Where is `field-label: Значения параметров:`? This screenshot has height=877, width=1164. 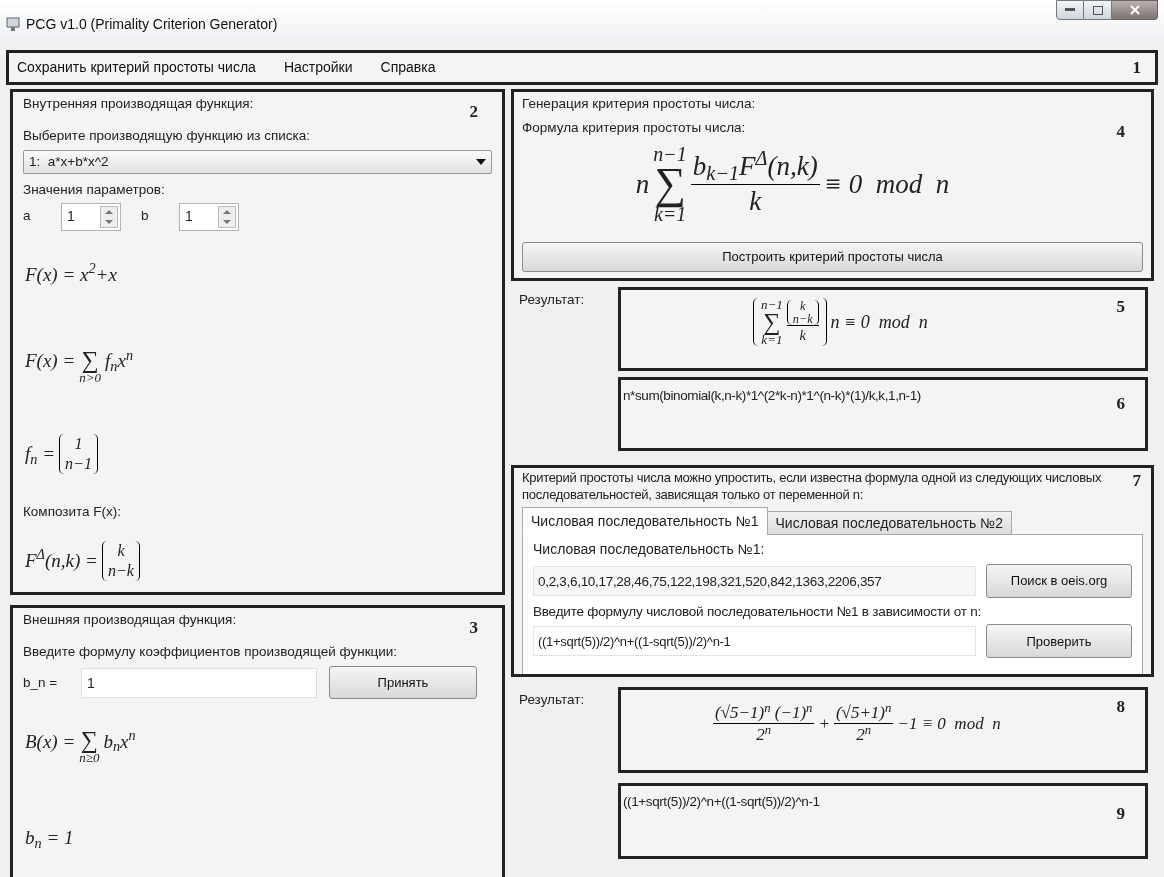
field-label: Значения параметров: is located at coordinates (94, 190).